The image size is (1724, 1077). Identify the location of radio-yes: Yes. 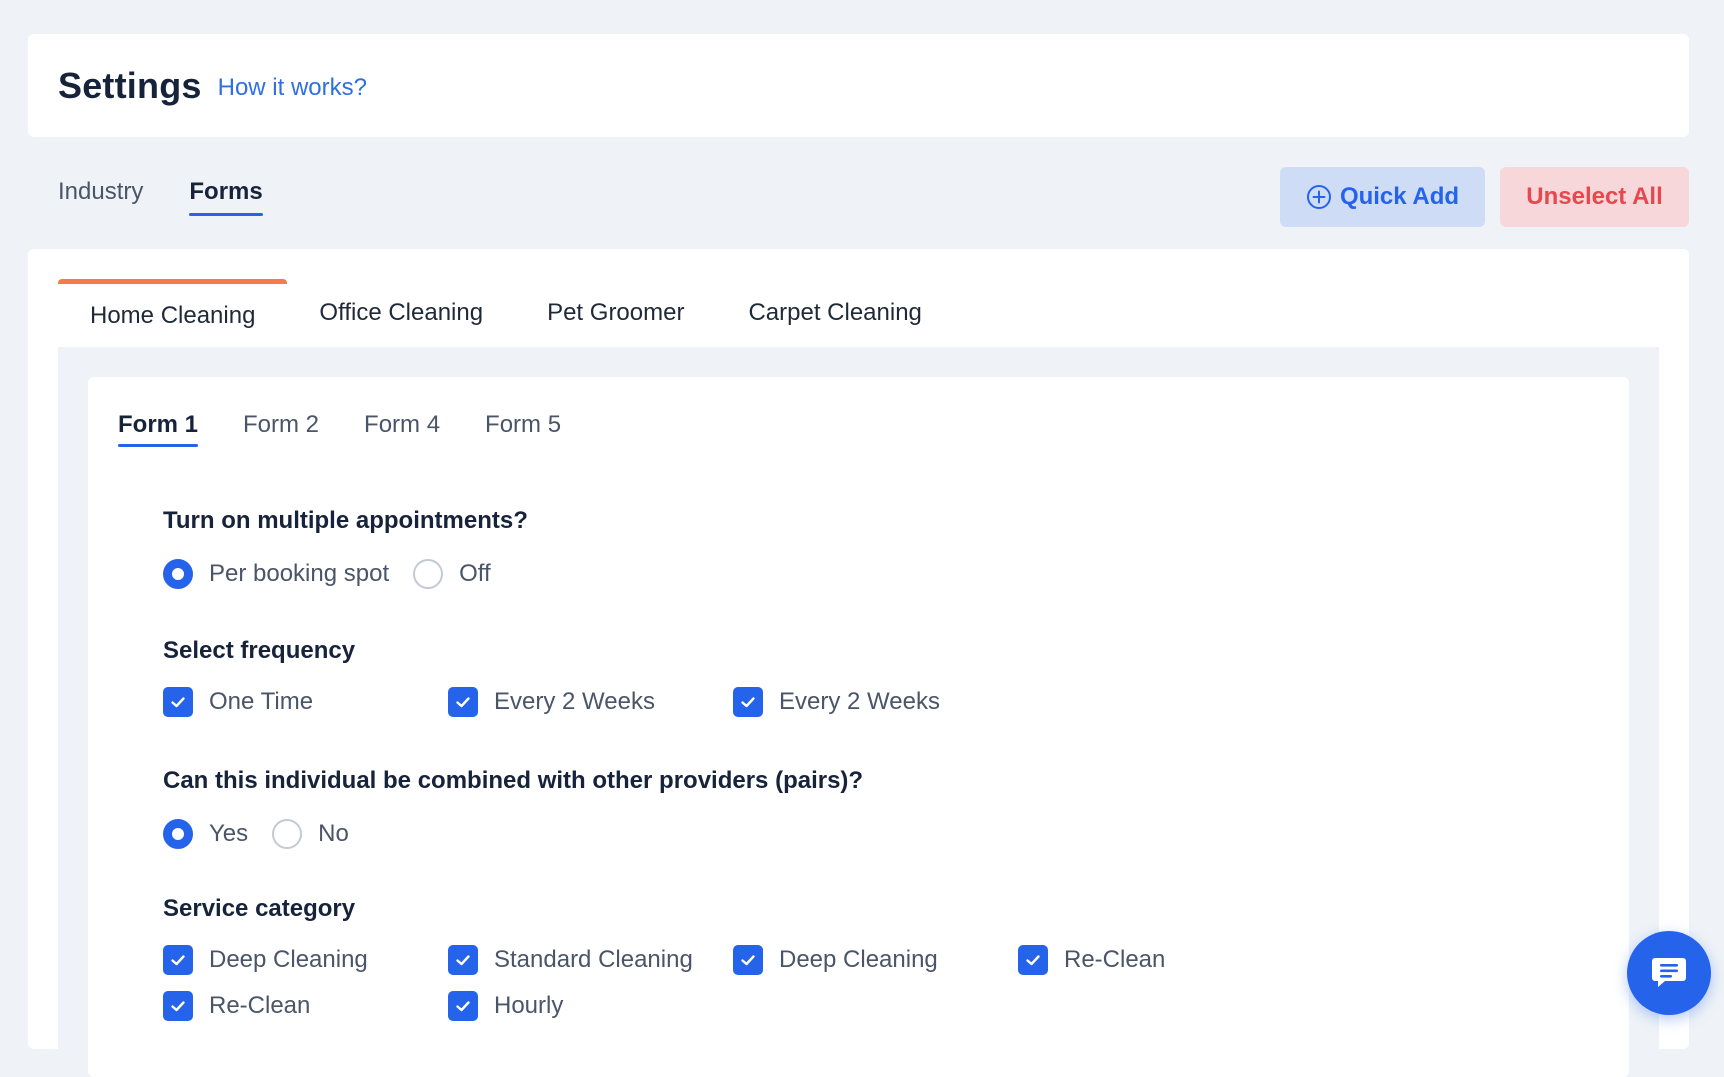
(205, 834).